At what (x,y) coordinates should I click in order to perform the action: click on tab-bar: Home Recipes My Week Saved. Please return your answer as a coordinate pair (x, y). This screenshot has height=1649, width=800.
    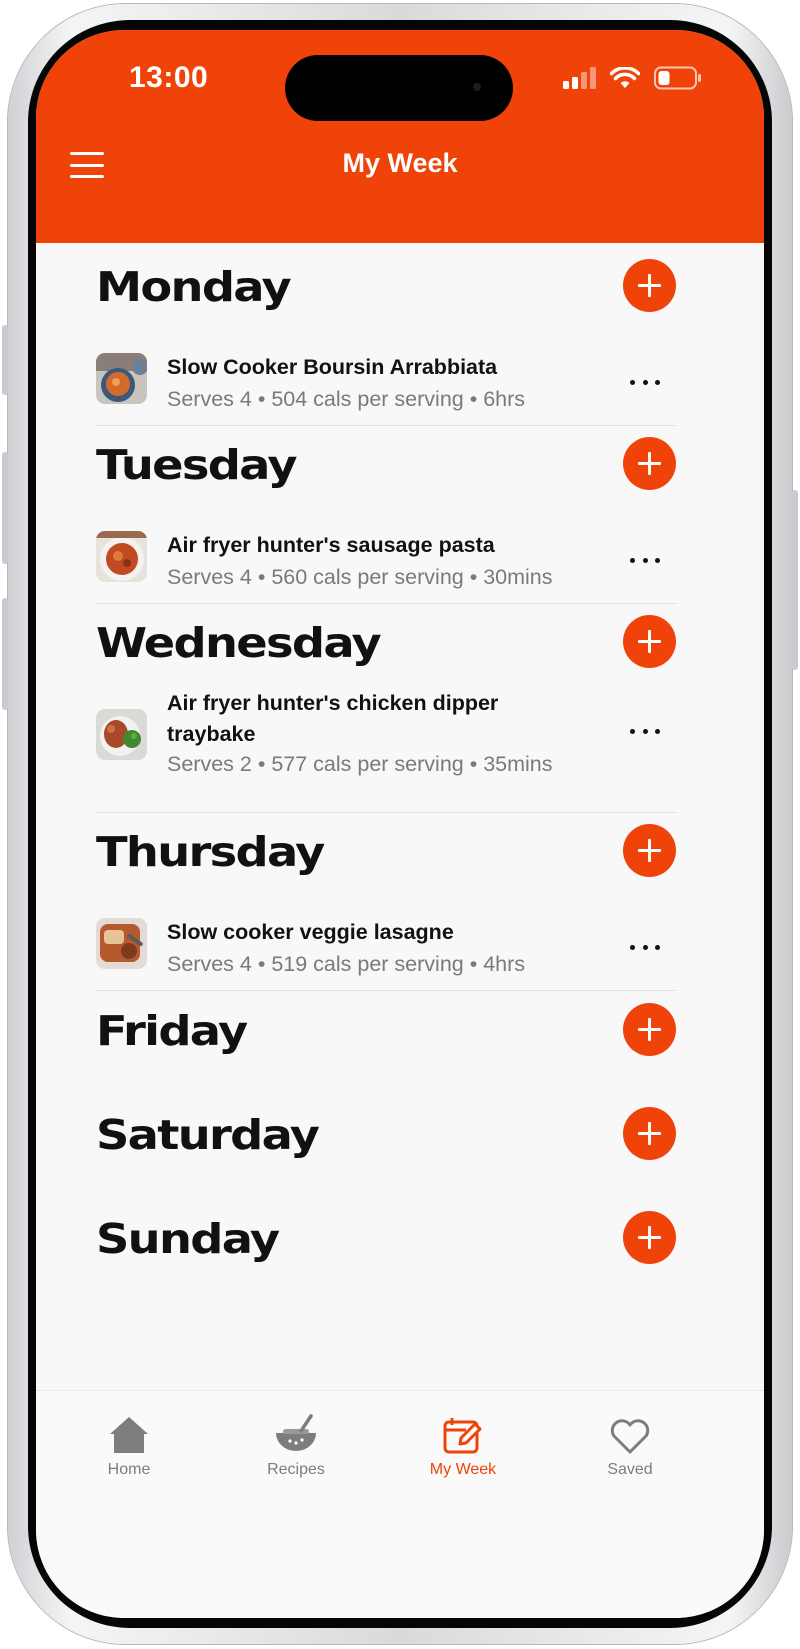
    Looking at the image, I should click on (400, 1504).